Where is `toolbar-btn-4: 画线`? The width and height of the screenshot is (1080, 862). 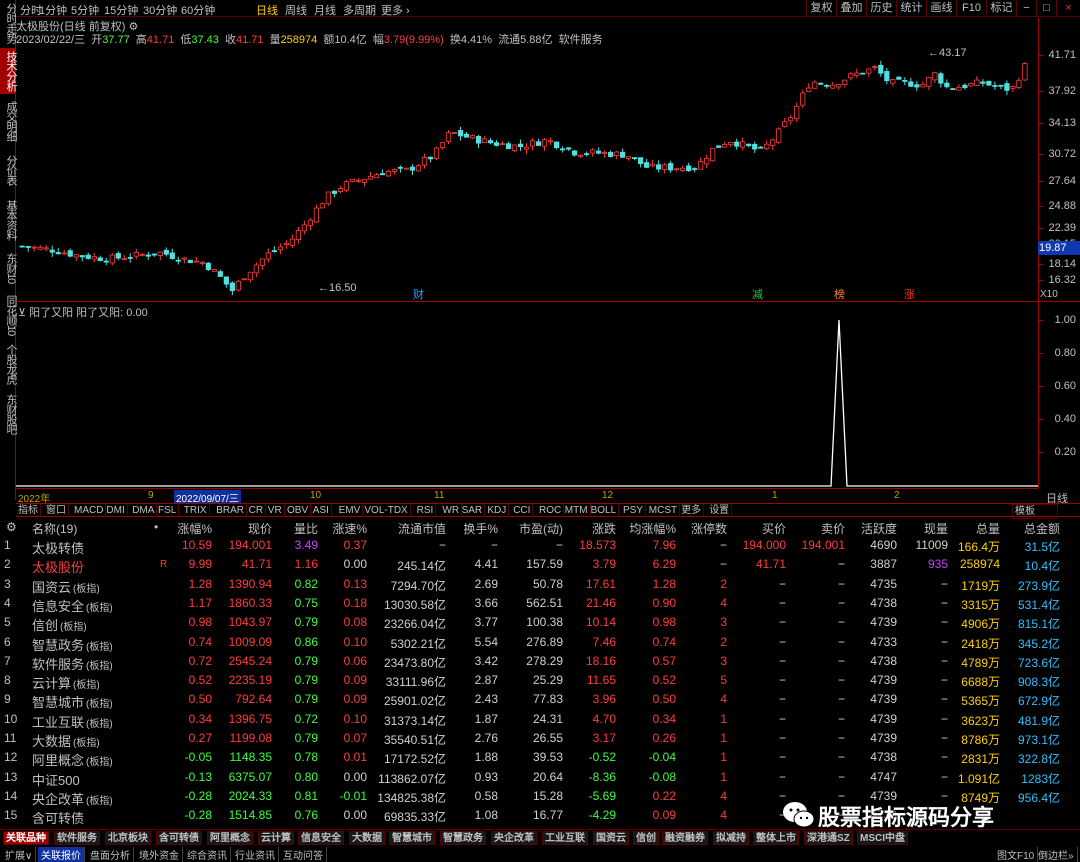
toolbar-btn-4: 画线 is located at coordinates (941, 8).